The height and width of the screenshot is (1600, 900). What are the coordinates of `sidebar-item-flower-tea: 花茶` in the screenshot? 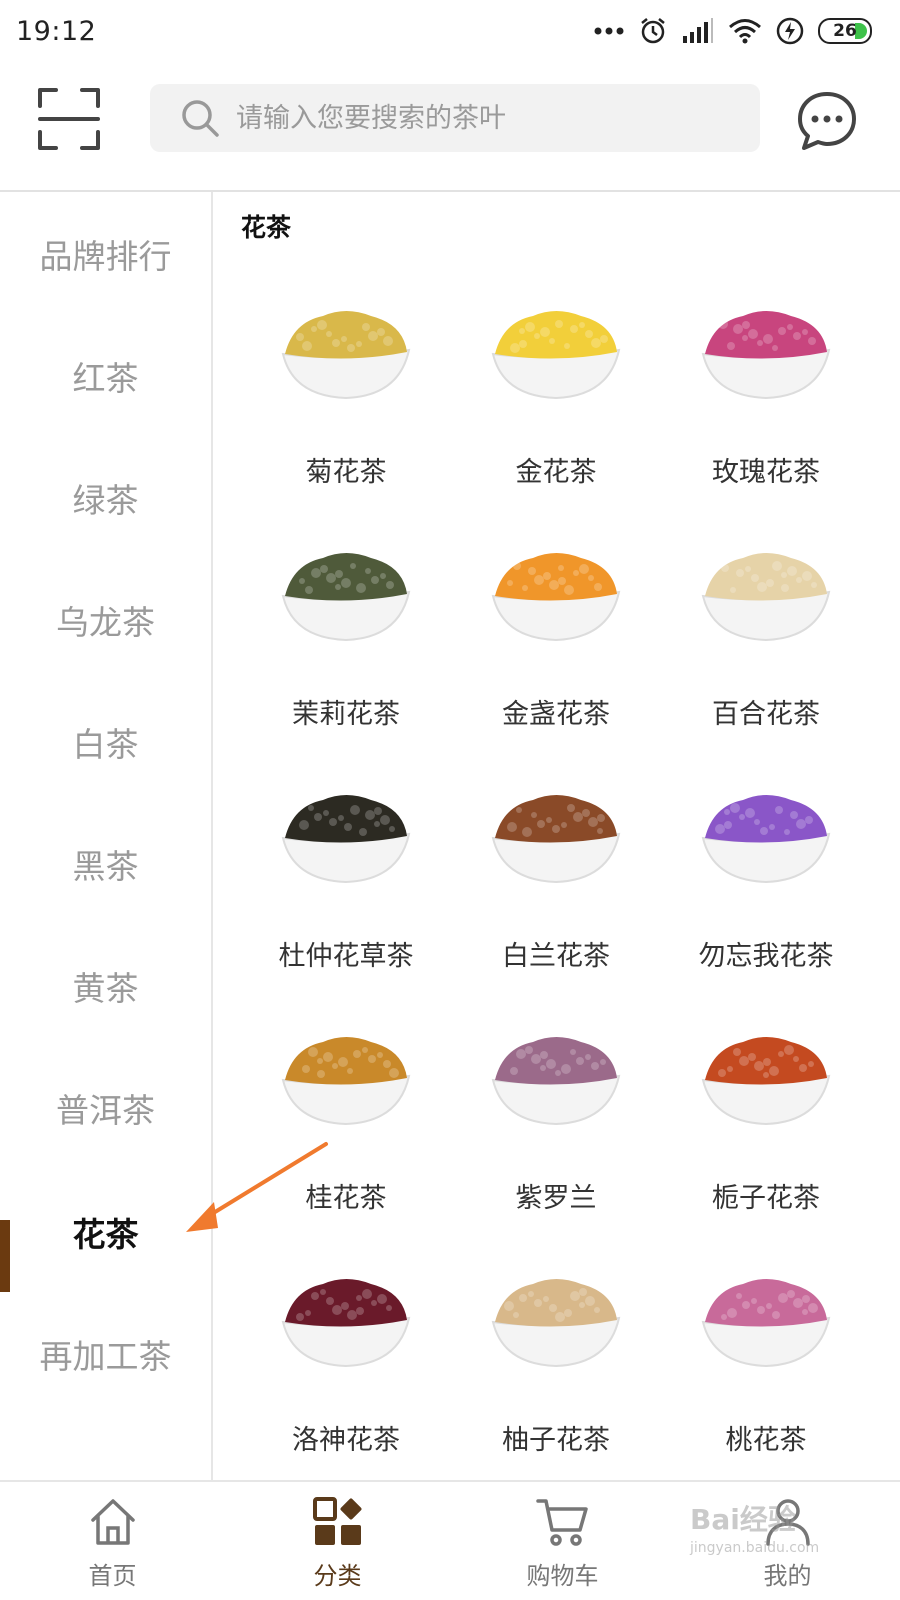 It's located at (105, 1232).